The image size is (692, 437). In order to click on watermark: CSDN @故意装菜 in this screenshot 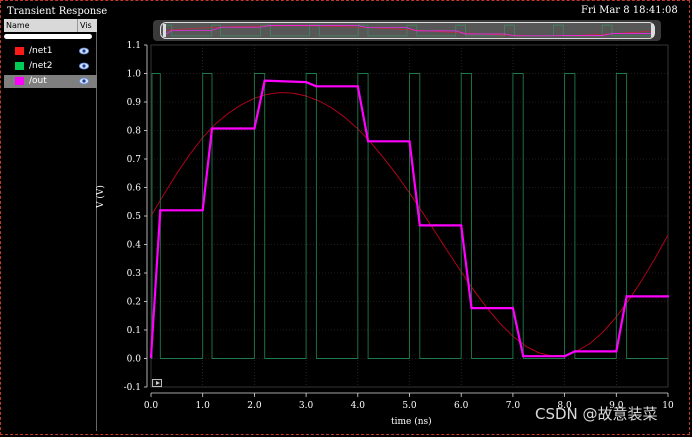, I will do `click(596, 414)`.